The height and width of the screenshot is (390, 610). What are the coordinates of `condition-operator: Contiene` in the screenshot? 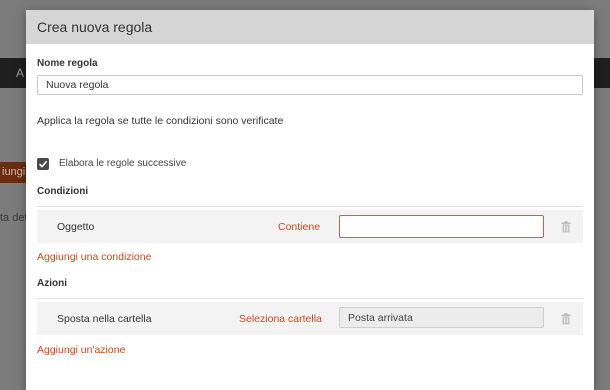 It's located at (299, 227).